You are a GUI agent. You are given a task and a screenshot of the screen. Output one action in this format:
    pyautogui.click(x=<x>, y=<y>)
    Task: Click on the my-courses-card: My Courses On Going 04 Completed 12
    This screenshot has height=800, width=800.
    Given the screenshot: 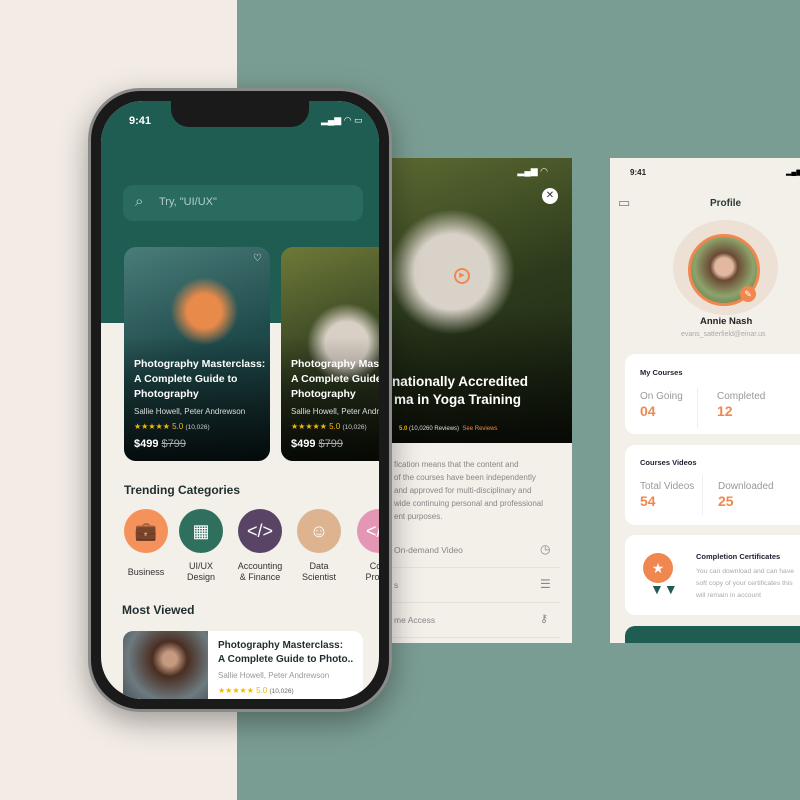 What is the action you would take?
    pyautogui.click(x=712, y=394)
    